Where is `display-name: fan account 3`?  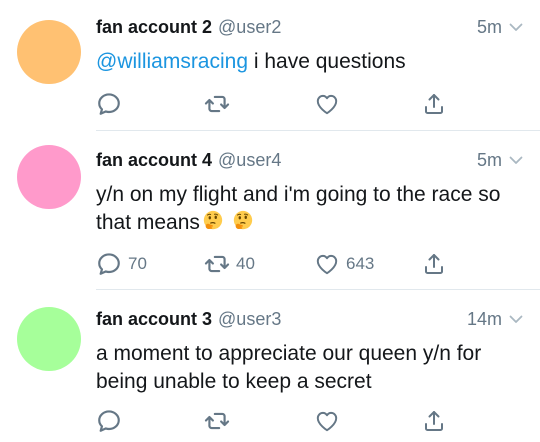 display-name: fan account 3 is located at coordinates (154, 319).